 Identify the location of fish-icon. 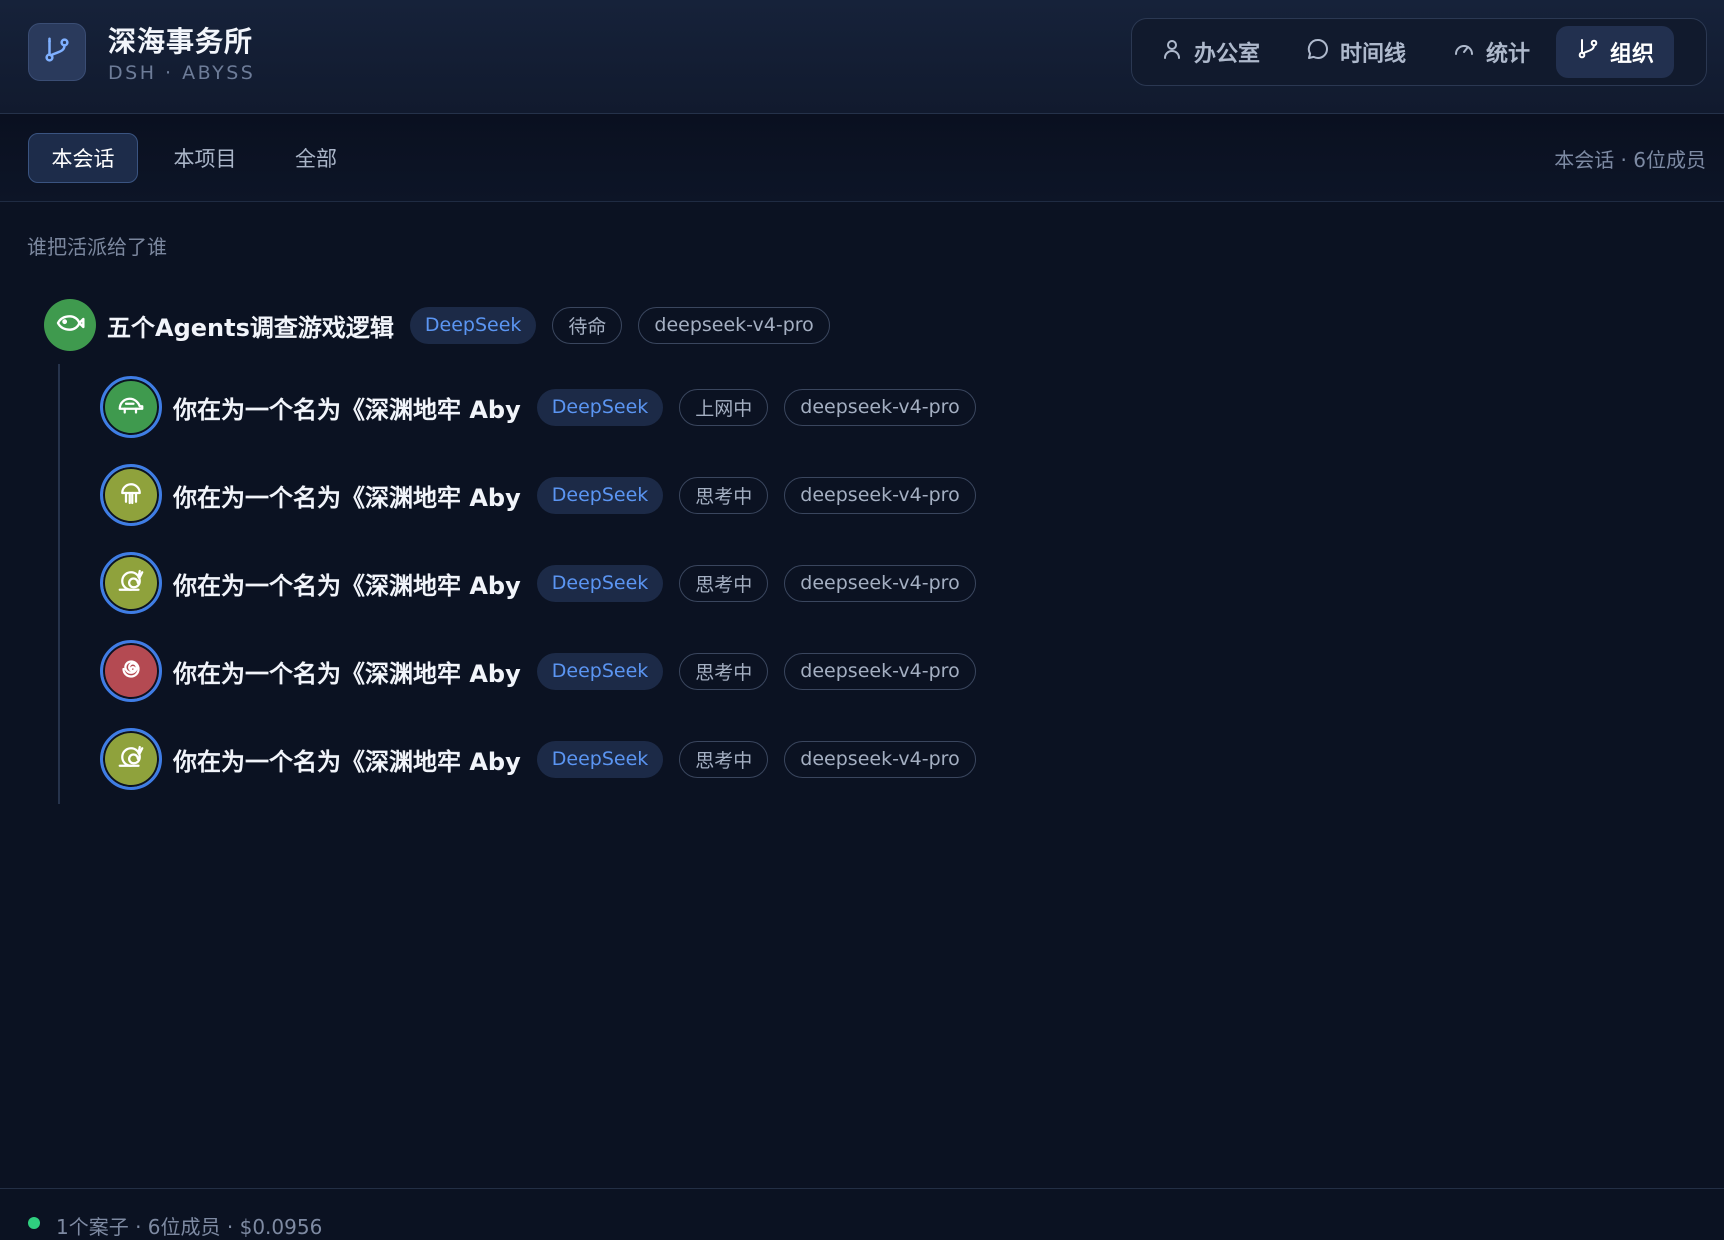
(70, 325).